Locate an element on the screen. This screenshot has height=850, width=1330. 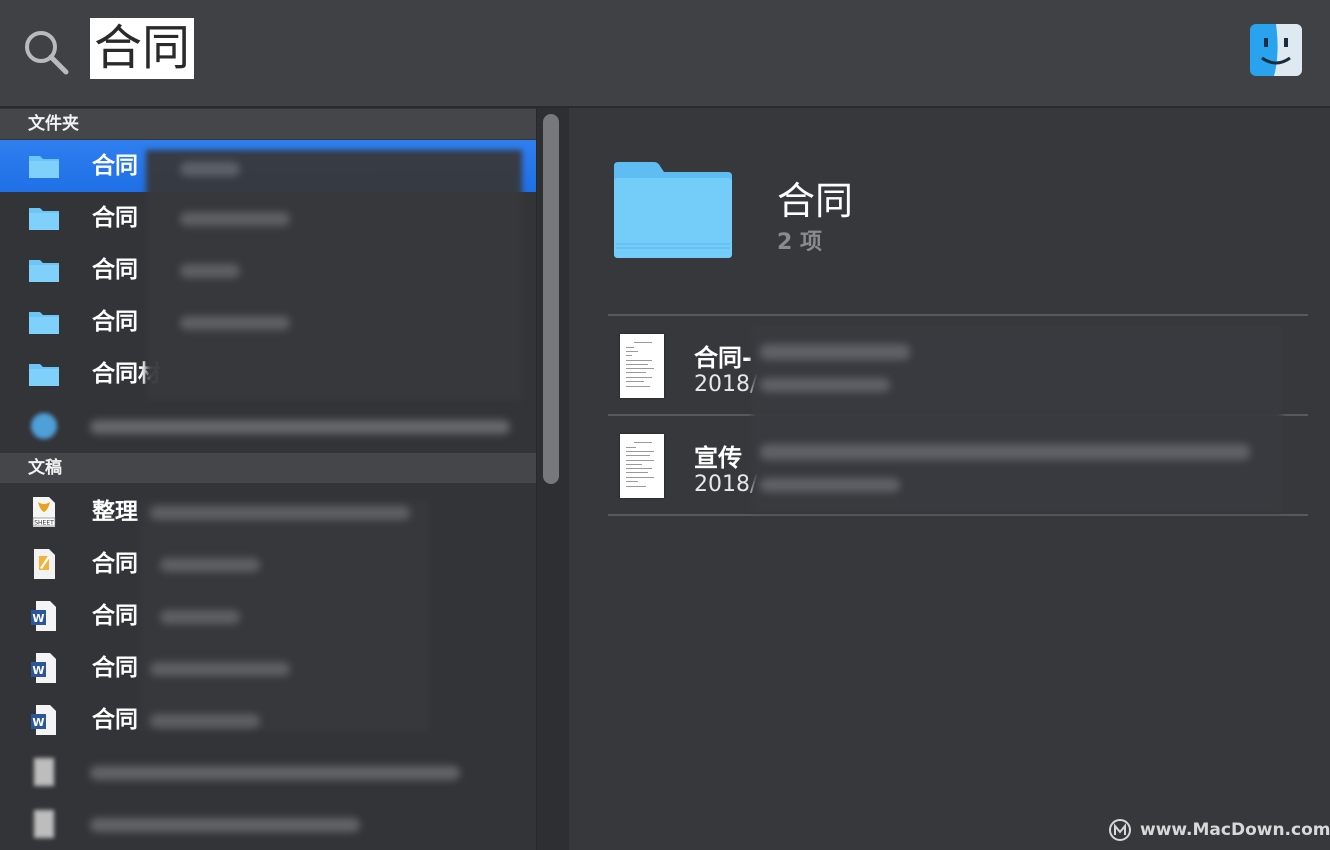
watermark-text: www.MacDown.com is located at coordinates (1235, 830).